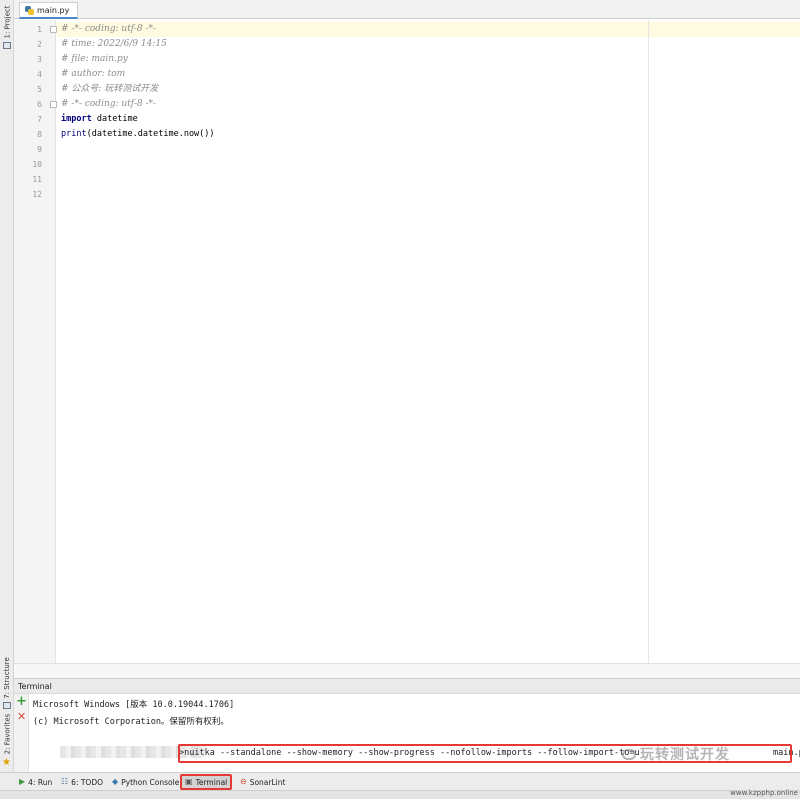  What do you see at coordinates (131, 722) in the screenshot?
I see `terminal-line: (c) Microsoft Corporation。保留所有权利。` at bounding box center [131, 722].